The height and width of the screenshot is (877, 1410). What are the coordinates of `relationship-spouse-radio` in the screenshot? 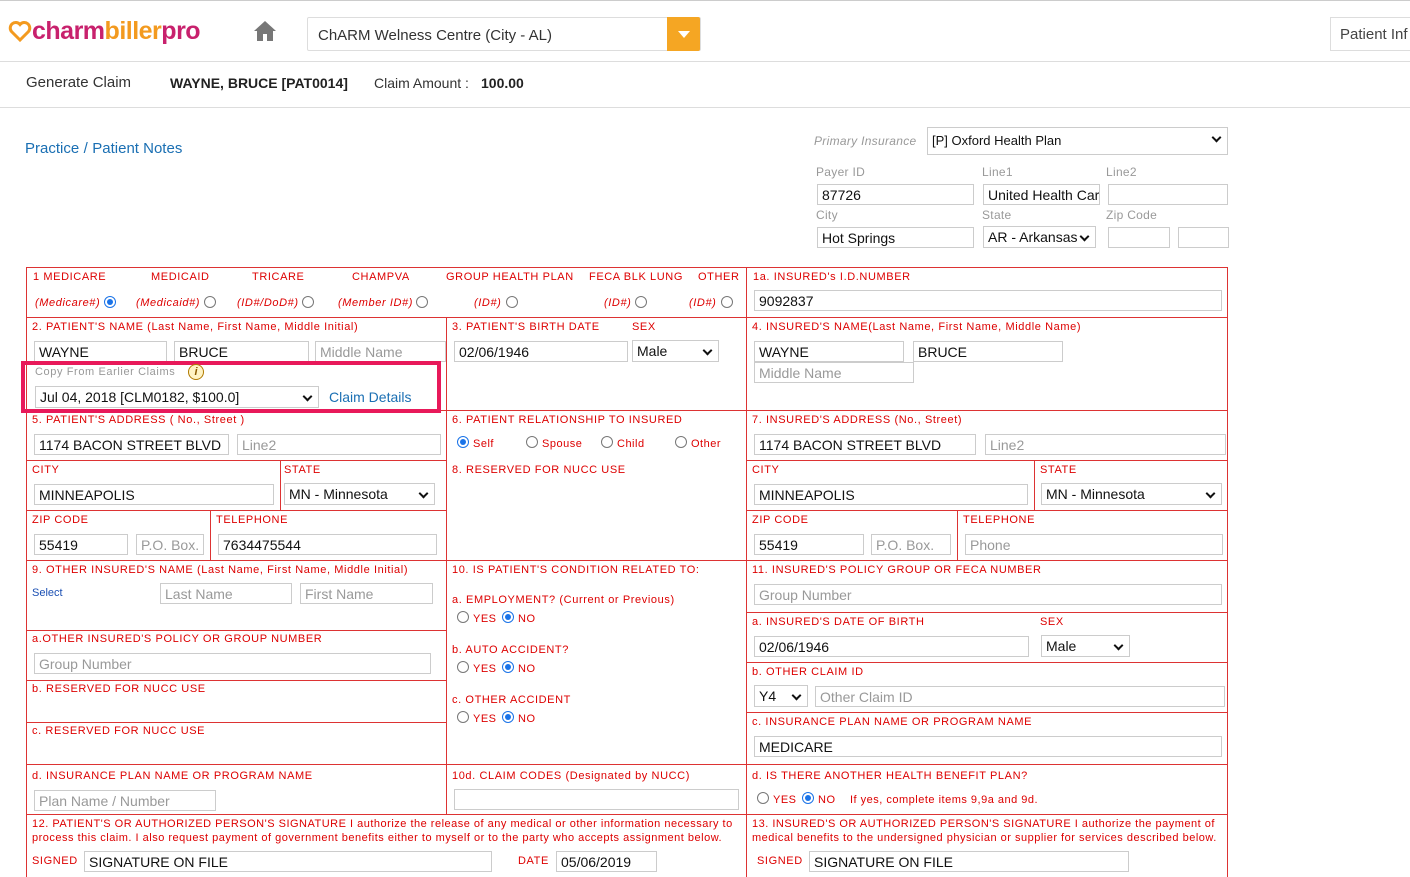 It's located at (532, 442).